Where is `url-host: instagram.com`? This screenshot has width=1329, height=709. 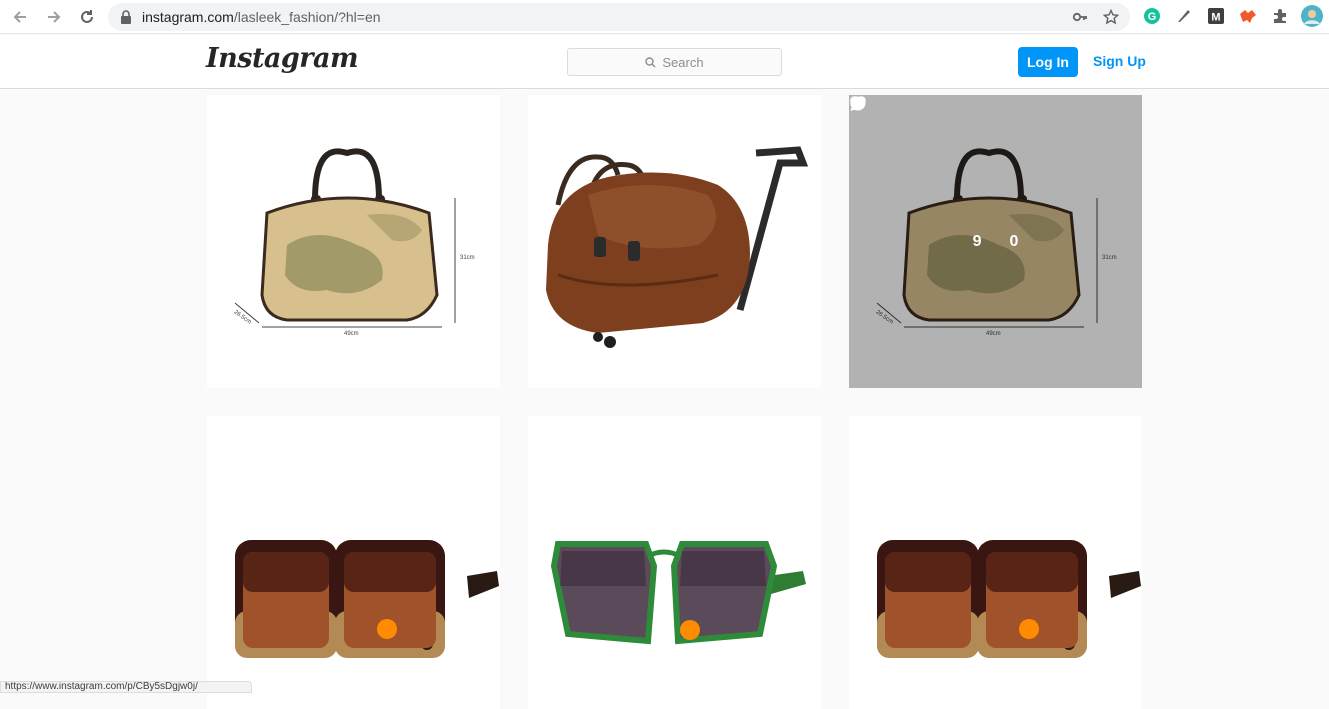
url-host: instagram.com is located at coordinates (188, 17).